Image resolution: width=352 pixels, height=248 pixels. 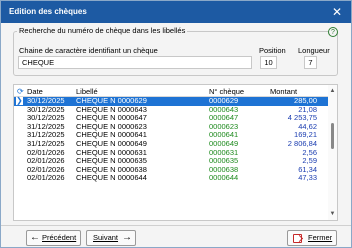 What do you see at coordinates (332, 152) in the screenshot?
I see `vertical-scrollbar: ▲ ▼` at bounding box center [332, 152].